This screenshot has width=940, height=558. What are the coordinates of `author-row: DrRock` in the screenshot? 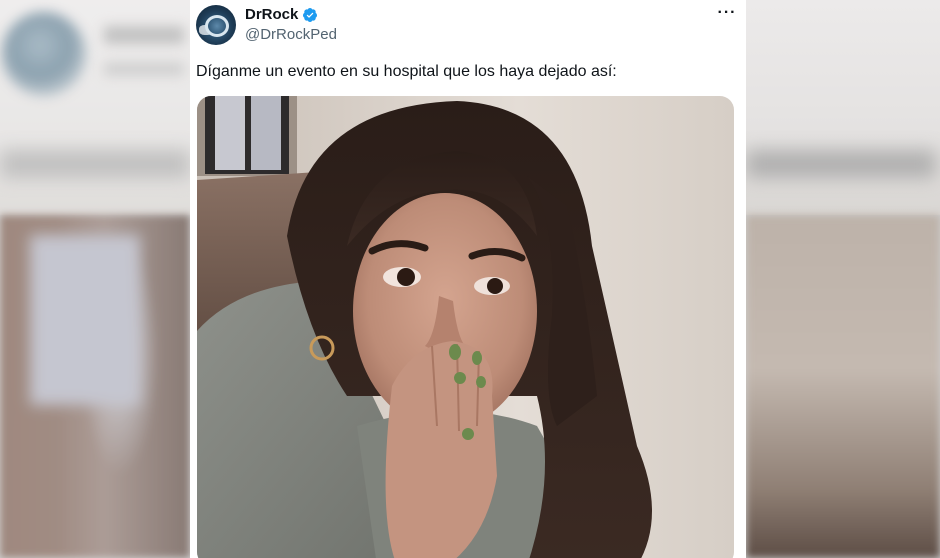 It's located at (281, 14).